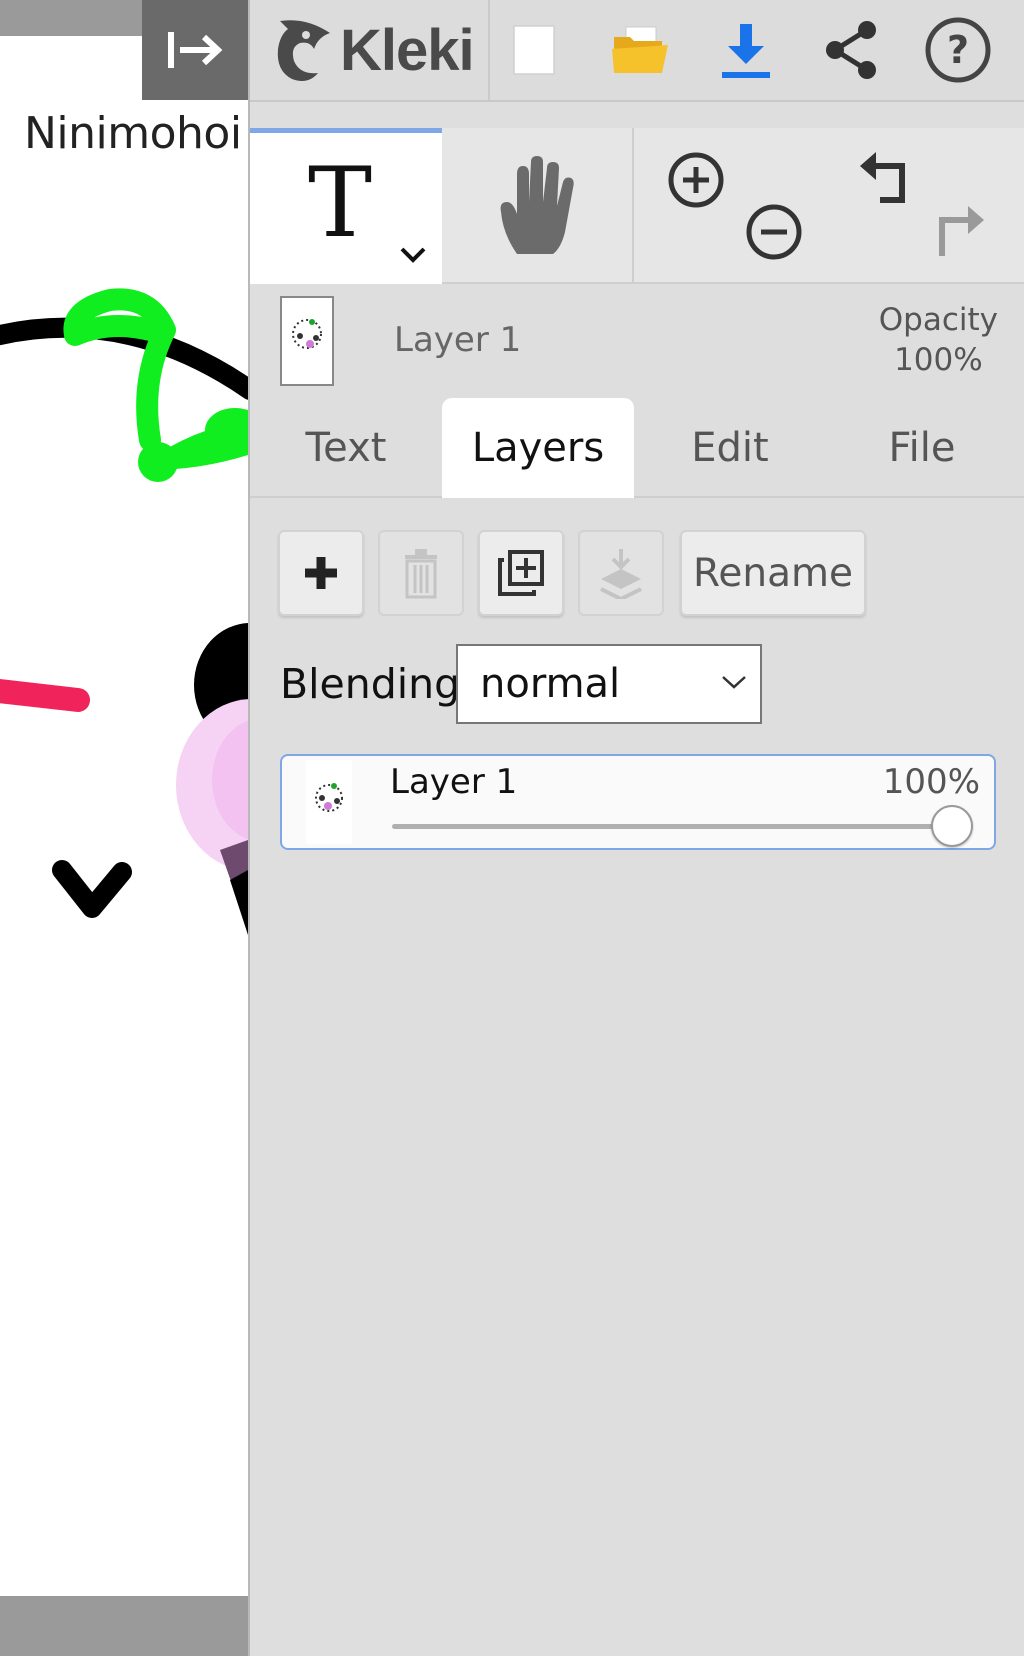 The image size is (1024, 1656). Describe the element at coordinates (682, 826) in the screenshot. I see `layer-opacity-slider` at that location.